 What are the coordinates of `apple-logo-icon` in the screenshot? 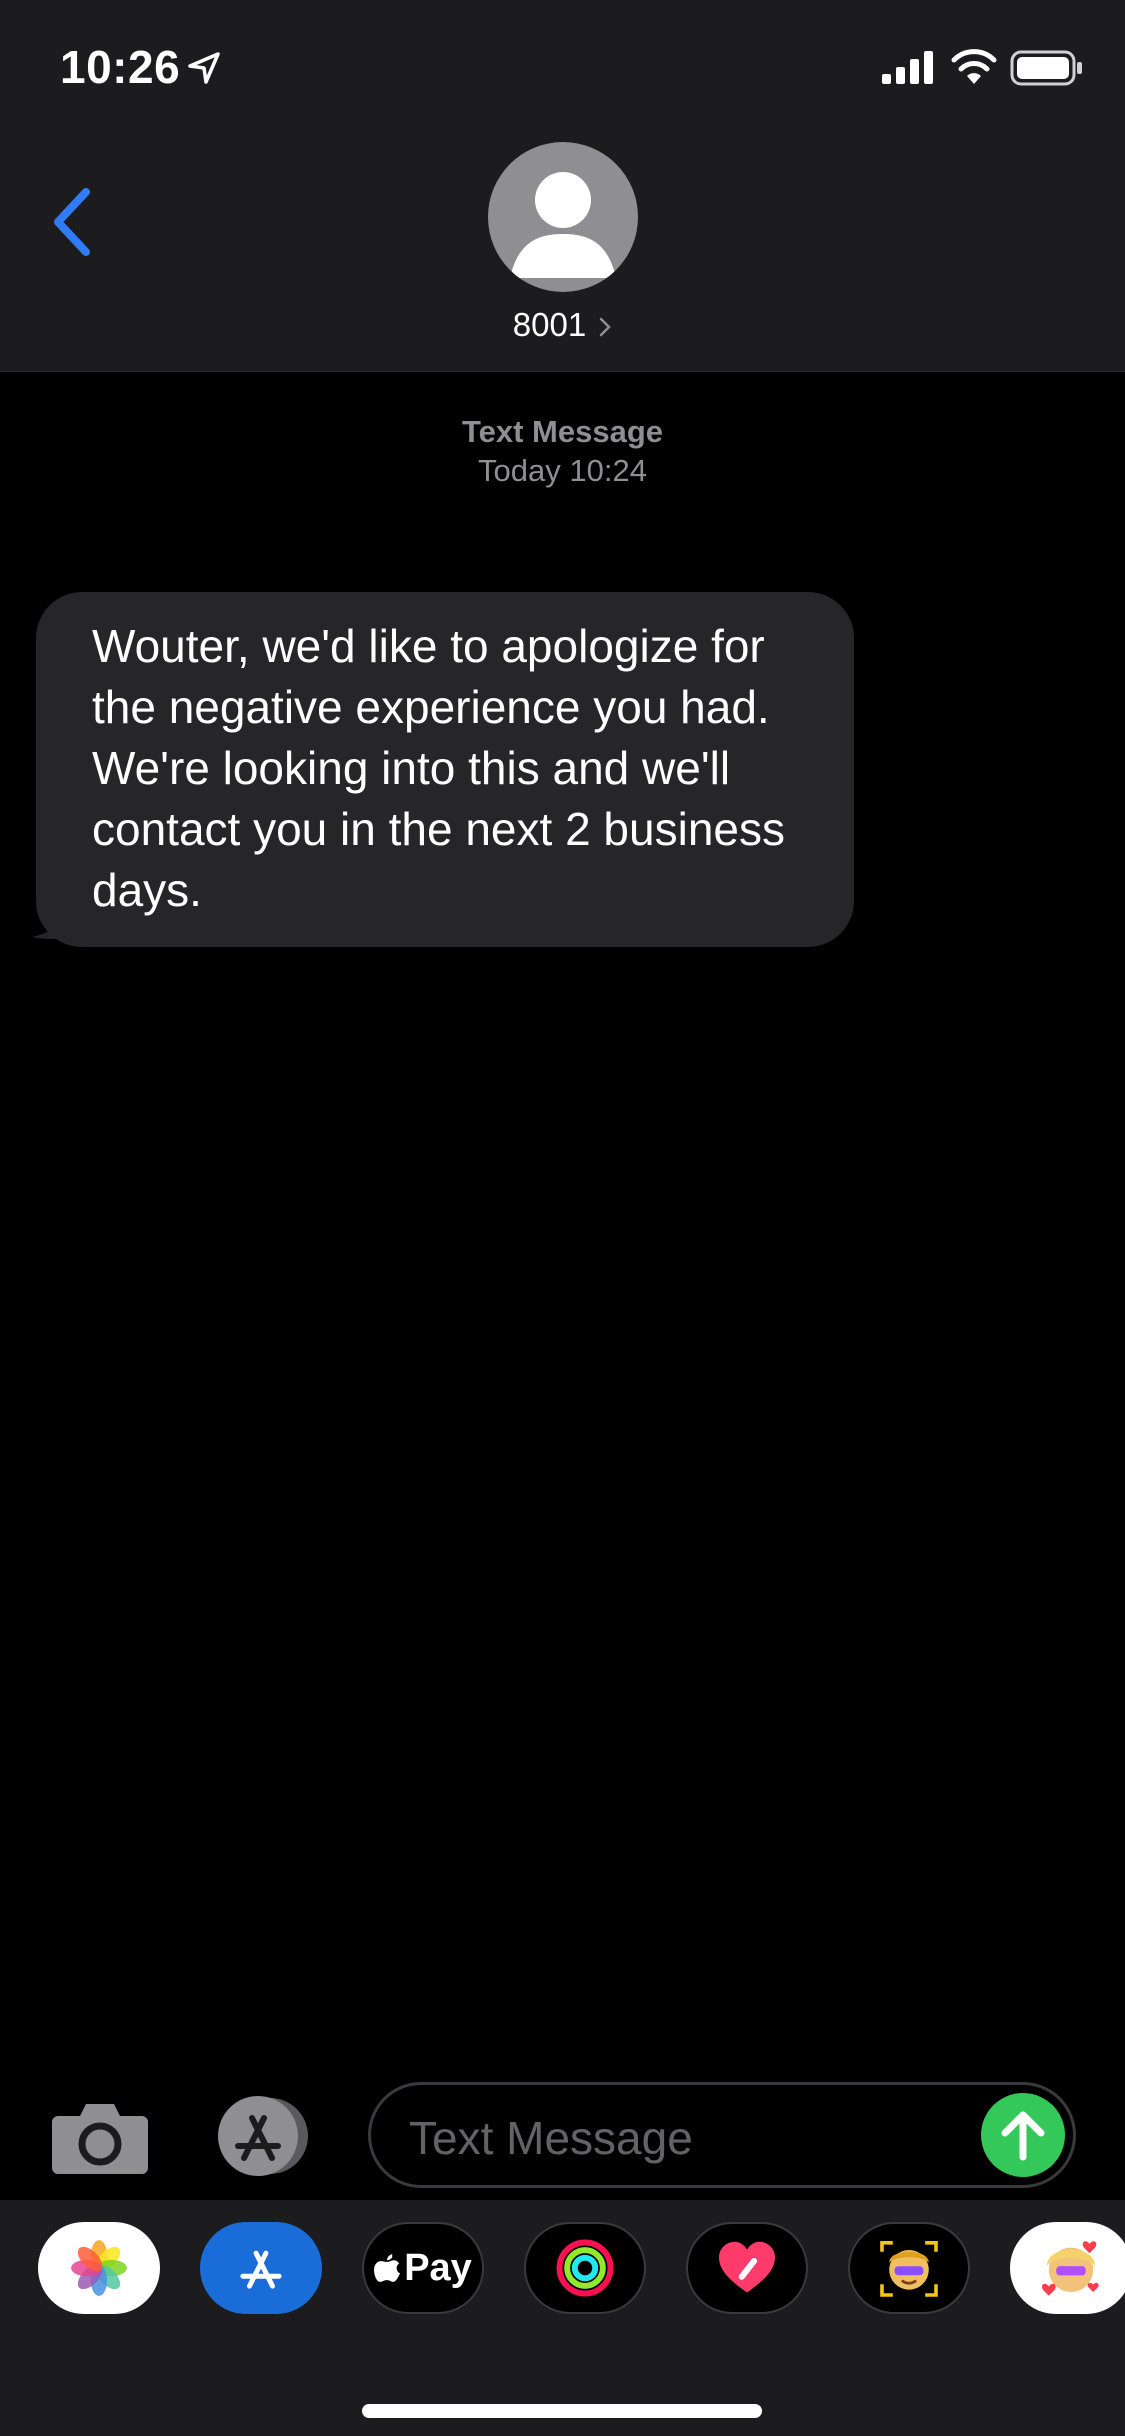 It's located at (387, 2268).